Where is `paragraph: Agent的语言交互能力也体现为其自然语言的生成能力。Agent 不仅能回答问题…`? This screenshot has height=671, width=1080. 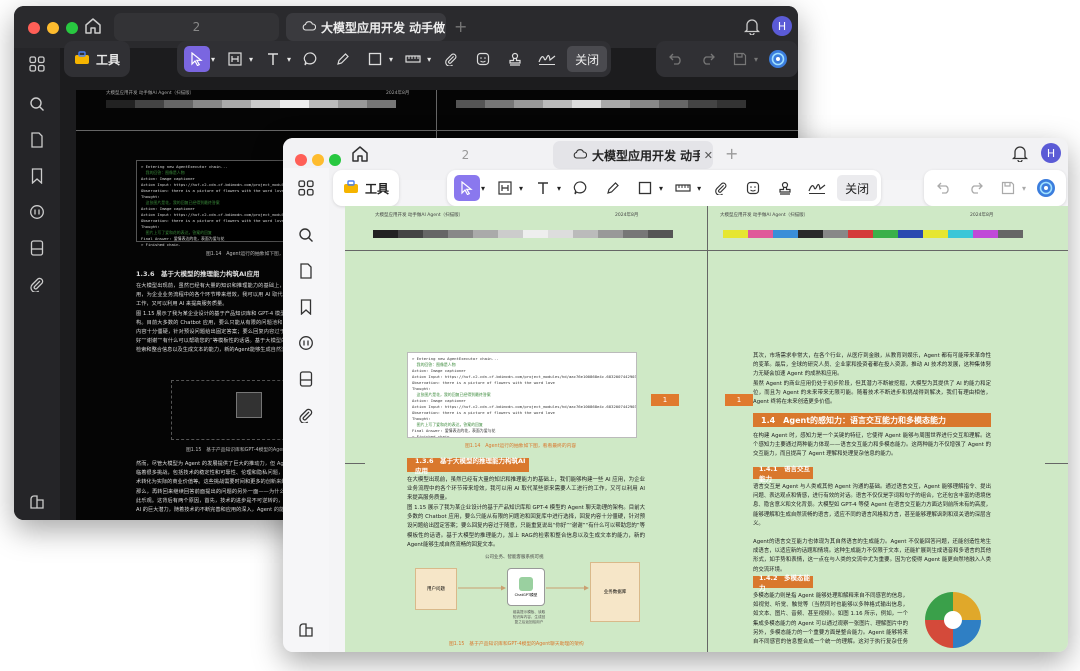
paragraph: Agent的语言交互能力也体现为其自然语言的生成能力。Agent 不仅能回答问题… is located at coordinates (872, 556).